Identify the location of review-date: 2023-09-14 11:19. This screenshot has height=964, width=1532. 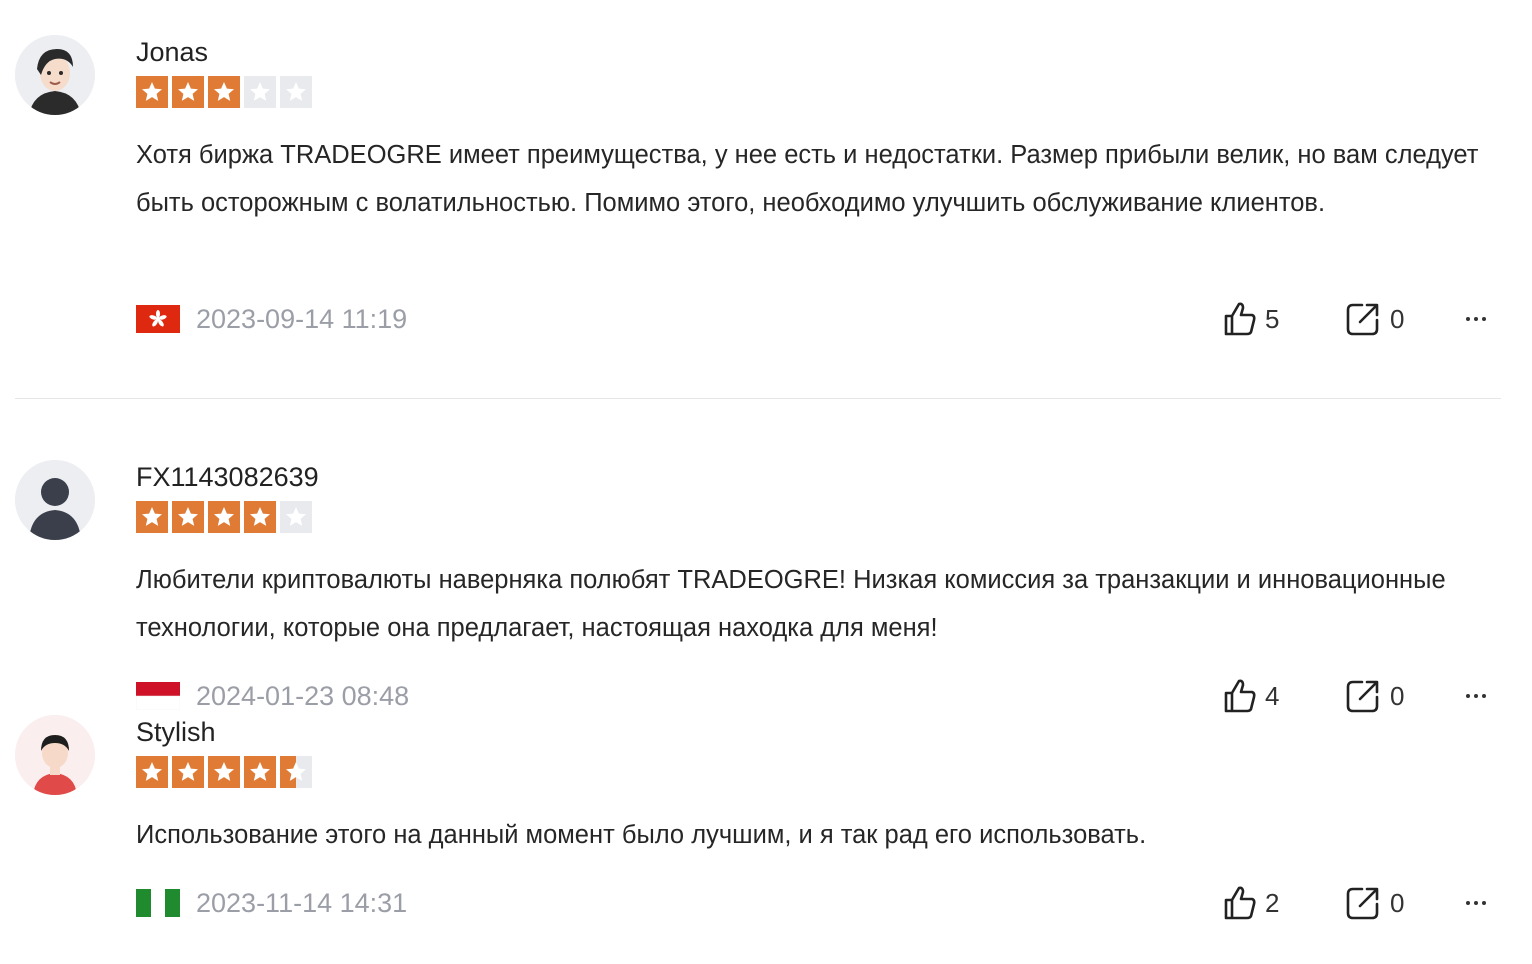
(302, 319).